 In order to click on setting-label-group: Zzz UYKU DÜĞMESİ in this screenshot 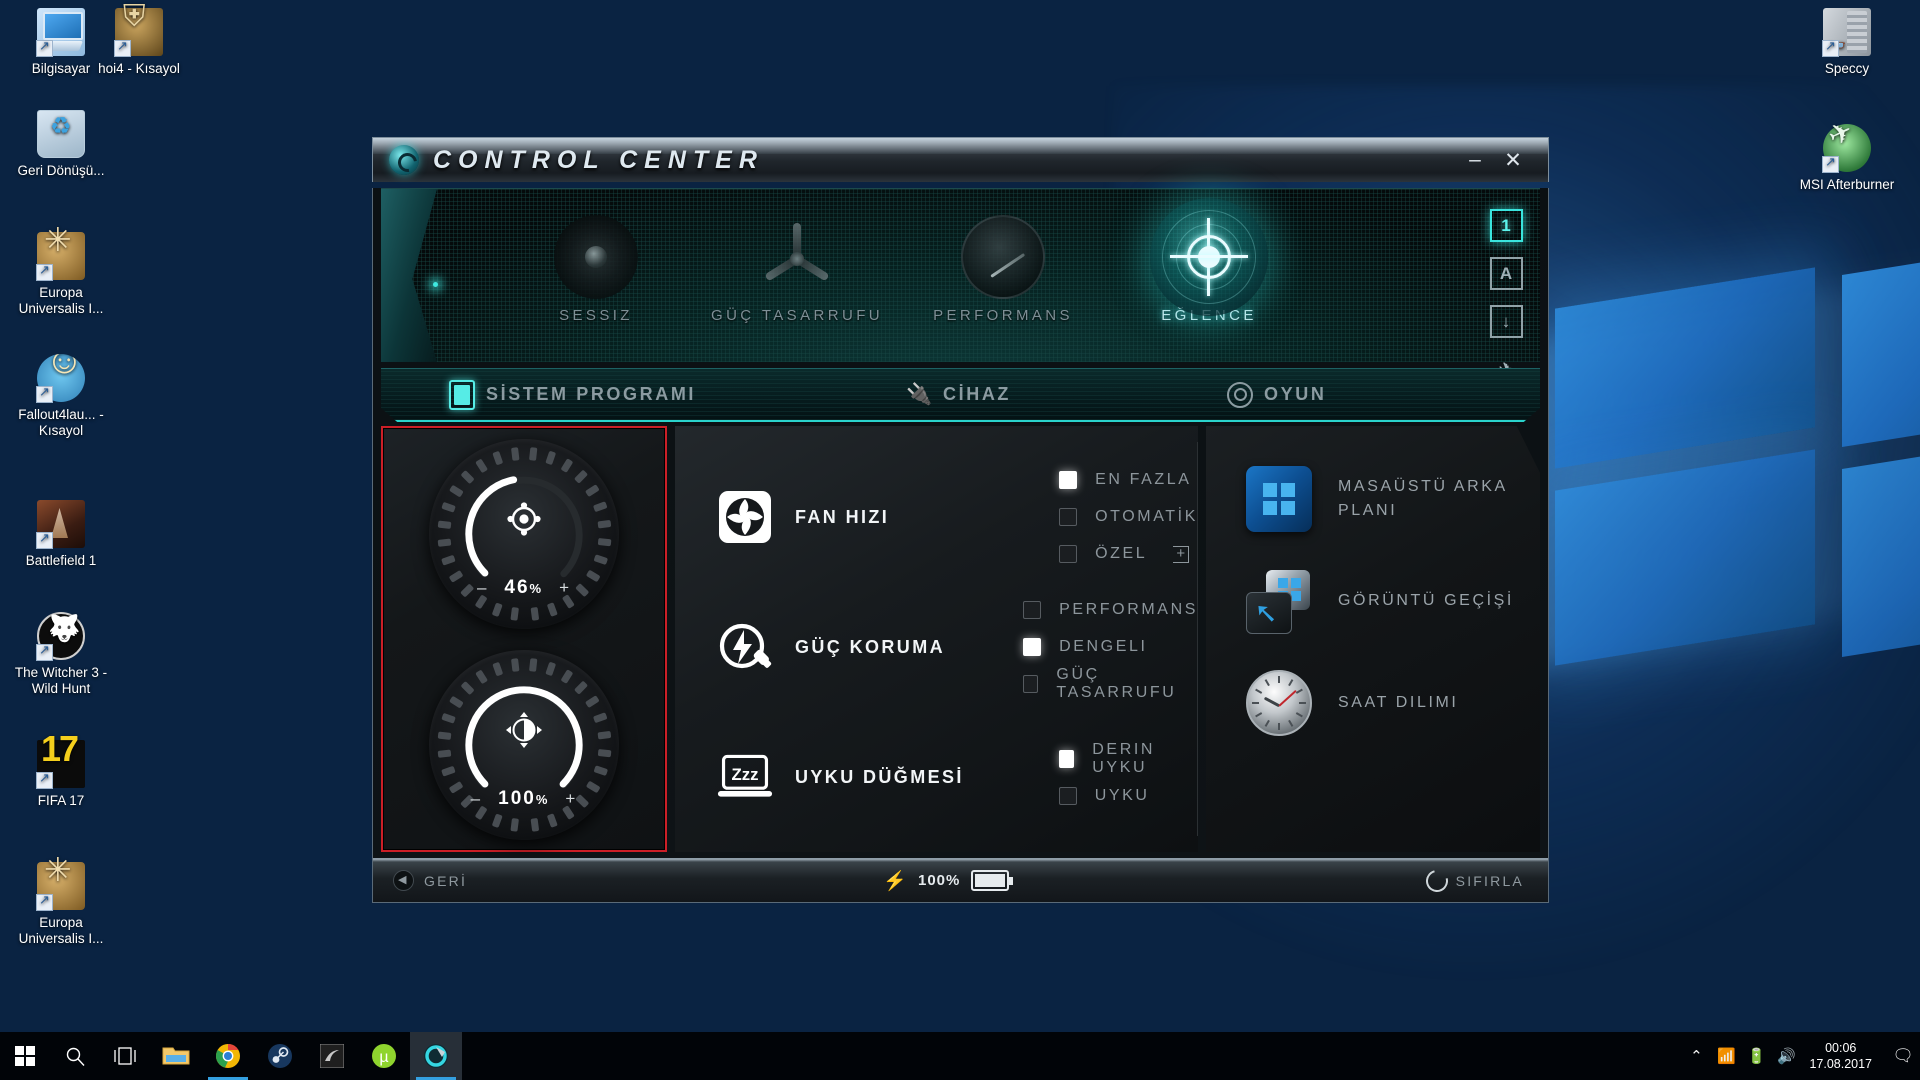, I will do `click(860, 777)`.